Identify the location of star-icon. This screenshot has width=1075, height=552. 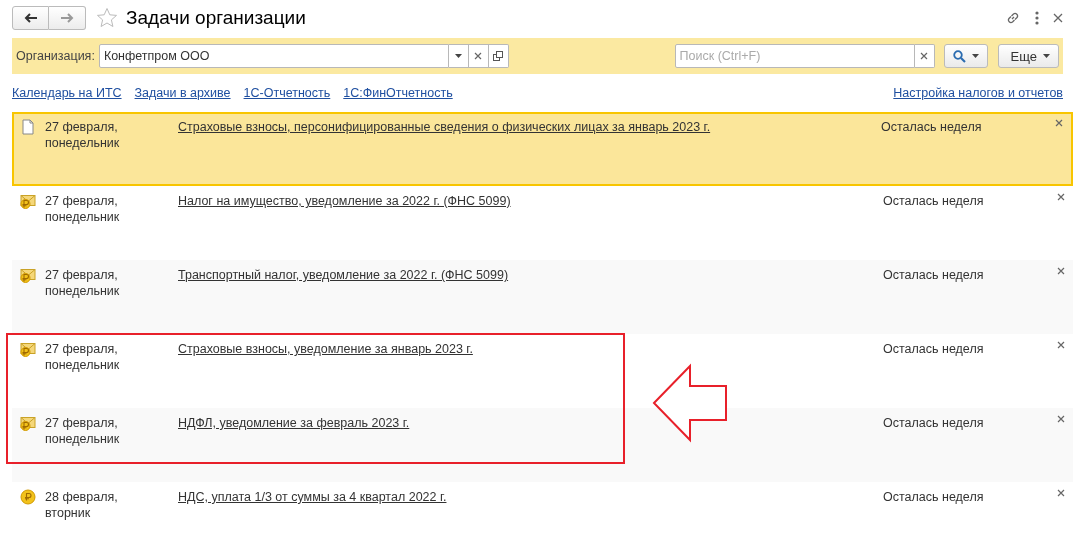
(107, 18).